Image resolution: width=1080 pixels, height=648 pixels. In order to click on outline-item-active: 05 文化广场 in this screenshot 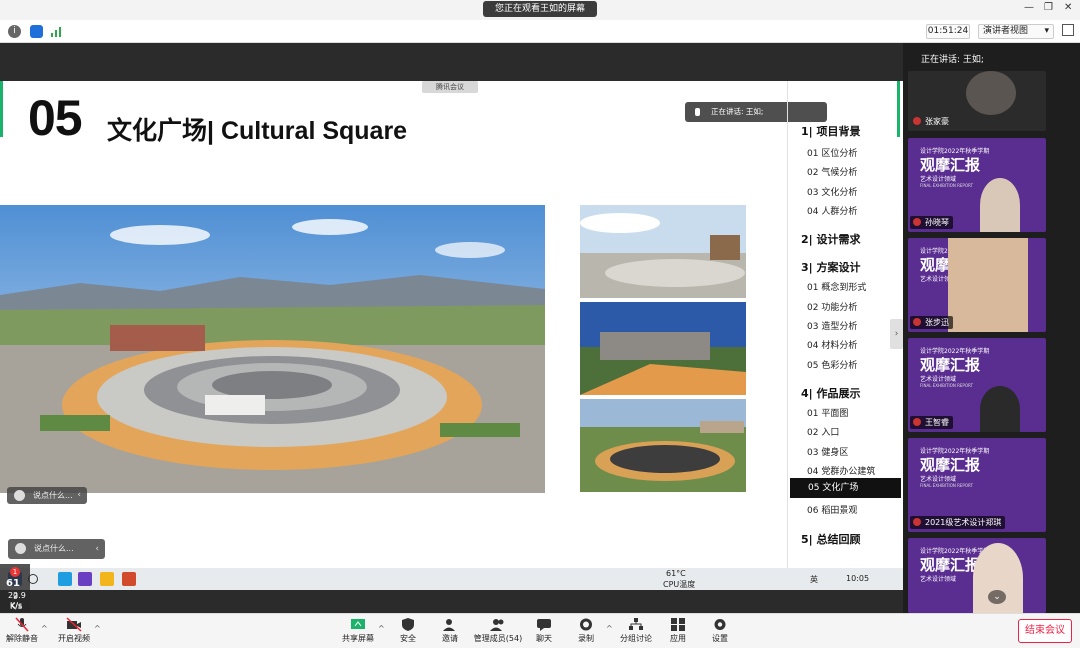, I will do `click(845, 488)`.